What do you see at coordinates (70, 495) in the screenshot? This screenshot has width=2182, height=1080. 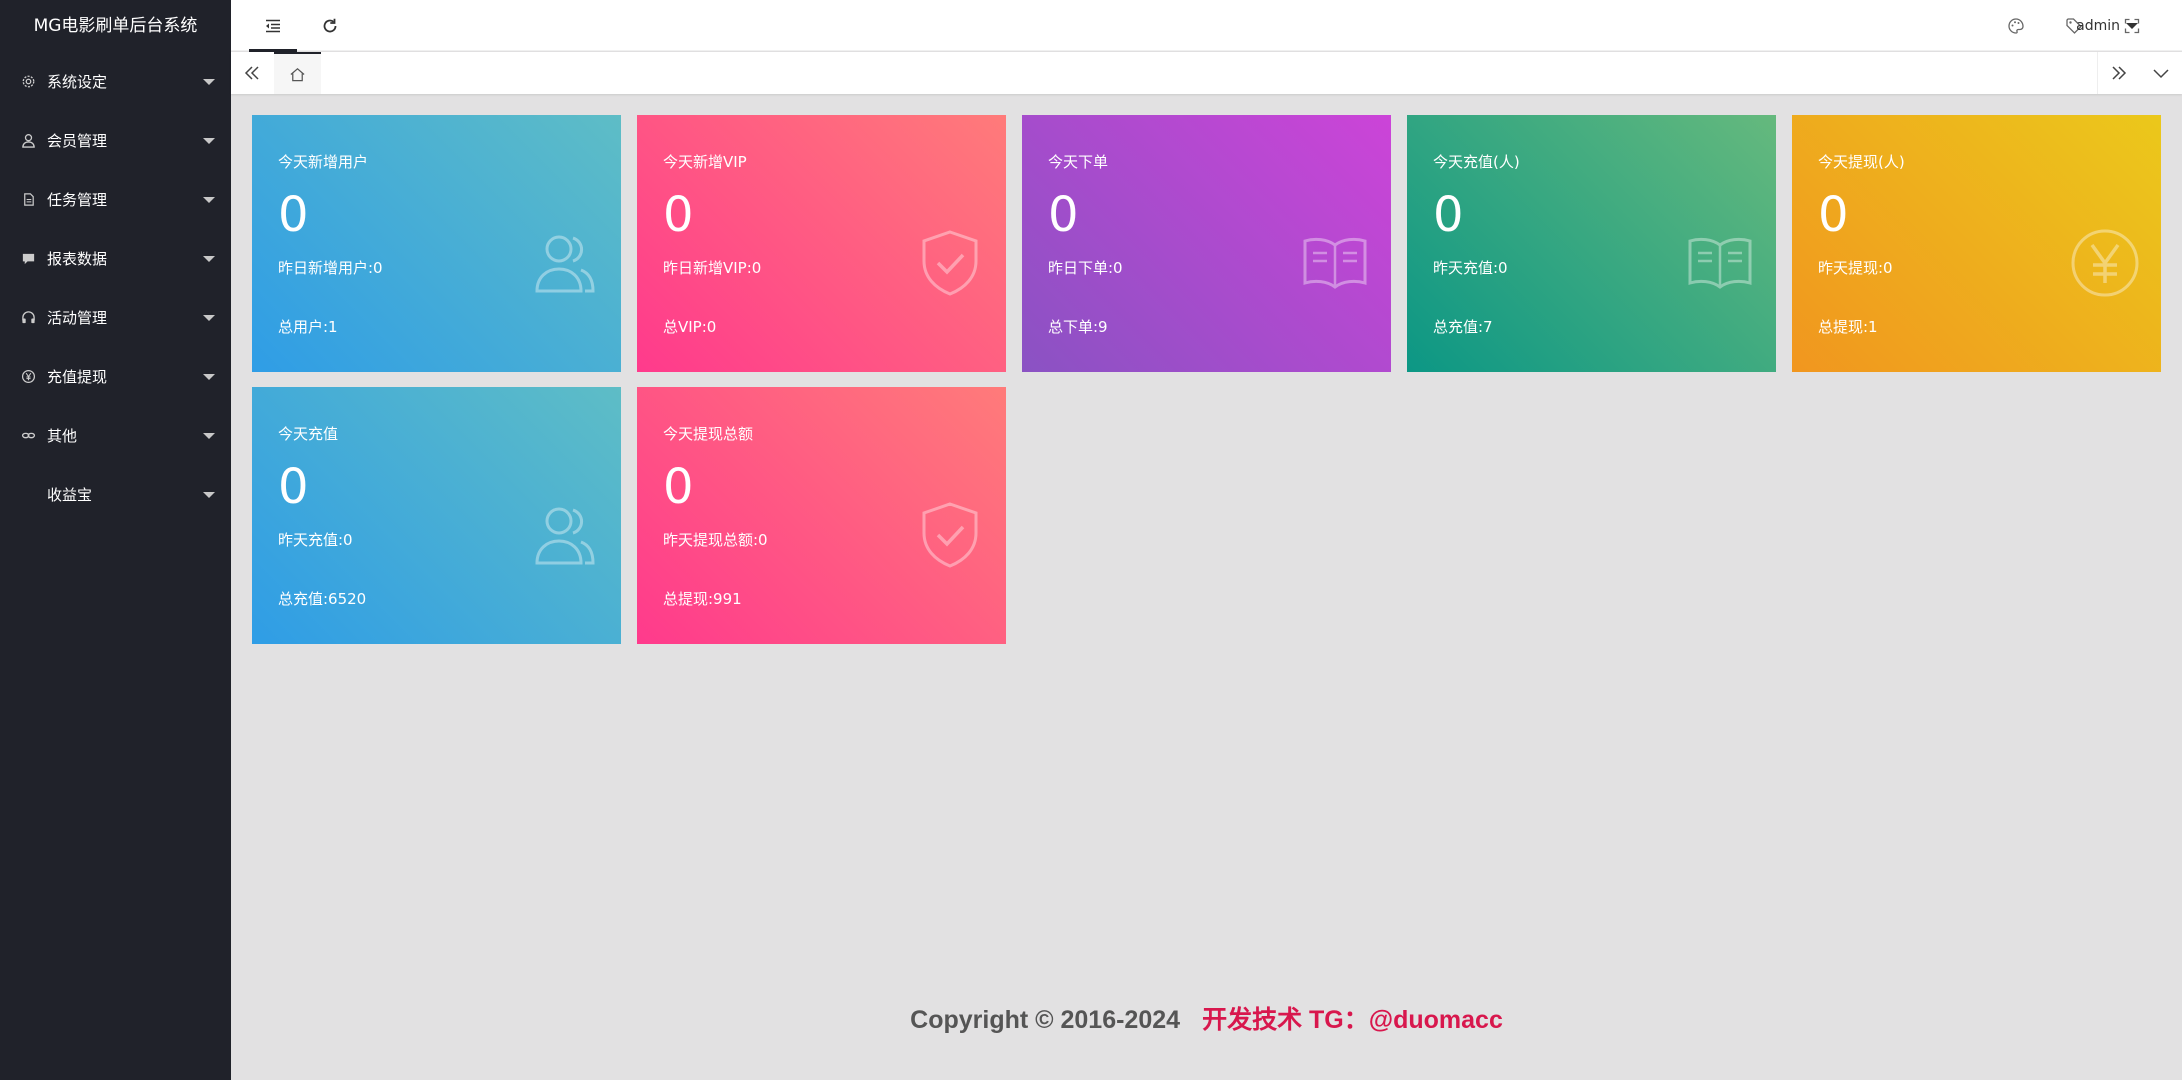 I see `sidebar-item-label: 收益宝` at bounding box center [70, 495].